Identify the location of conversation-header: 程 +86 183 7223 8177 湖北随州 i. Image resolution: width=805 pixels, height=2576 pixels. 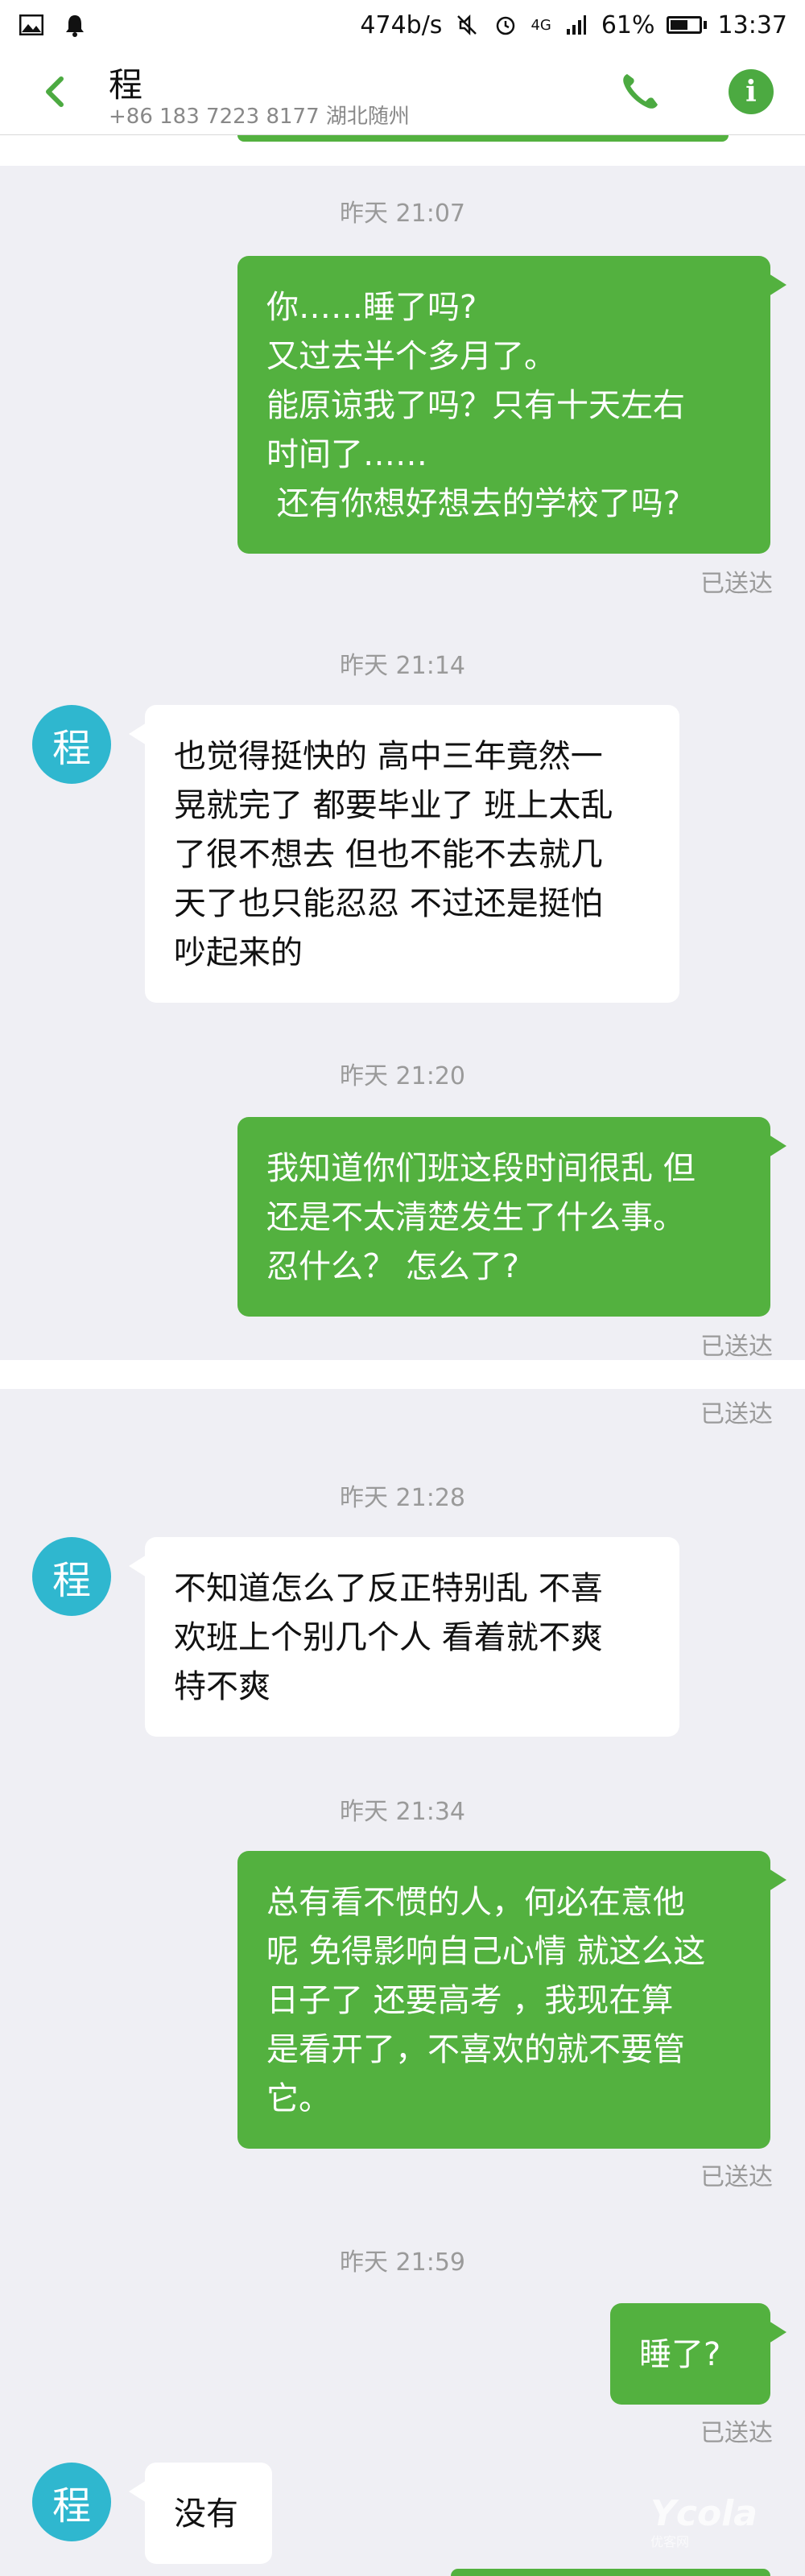
(402, 92).